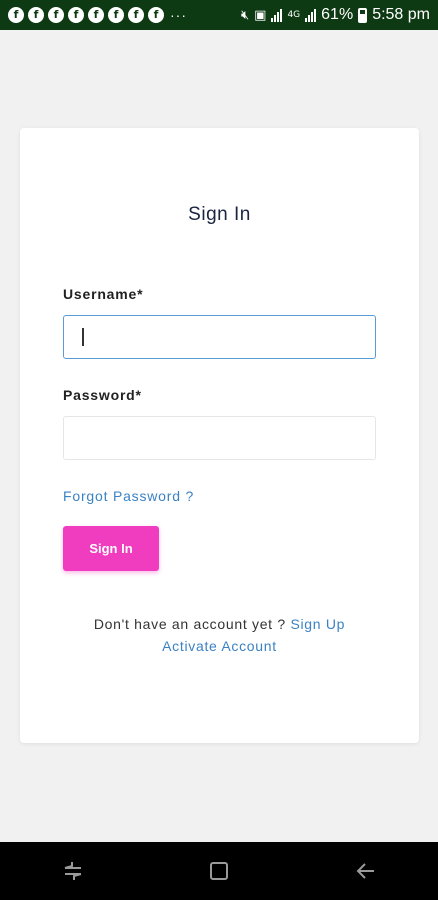  Describe the element at coordinates (219, 337) in the screenshot. I see `username-field` at that location.